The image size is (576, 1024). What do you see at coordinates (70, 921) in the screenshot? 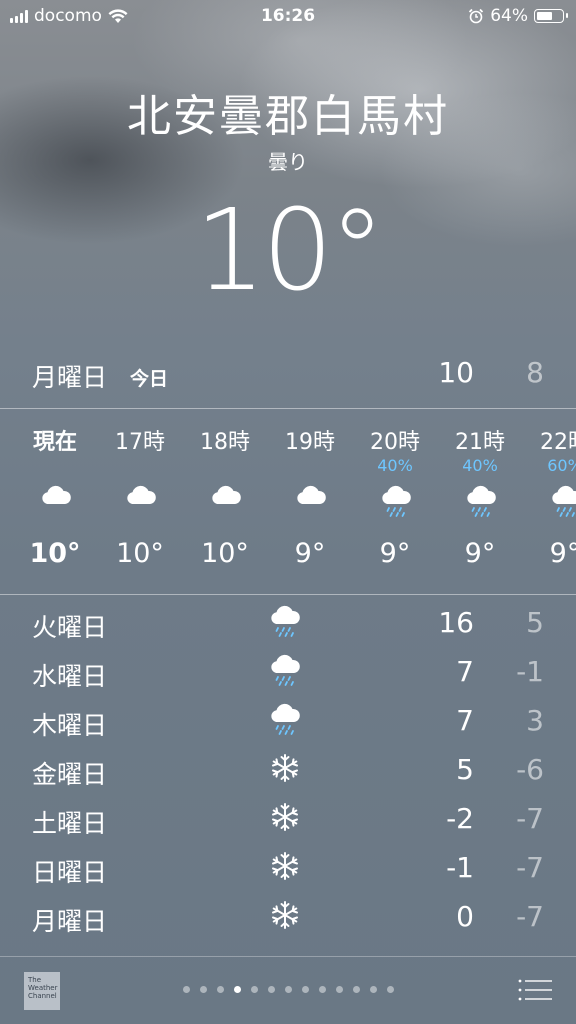
I see `daily-day: 月曜日` at bounding box center [70, 921].